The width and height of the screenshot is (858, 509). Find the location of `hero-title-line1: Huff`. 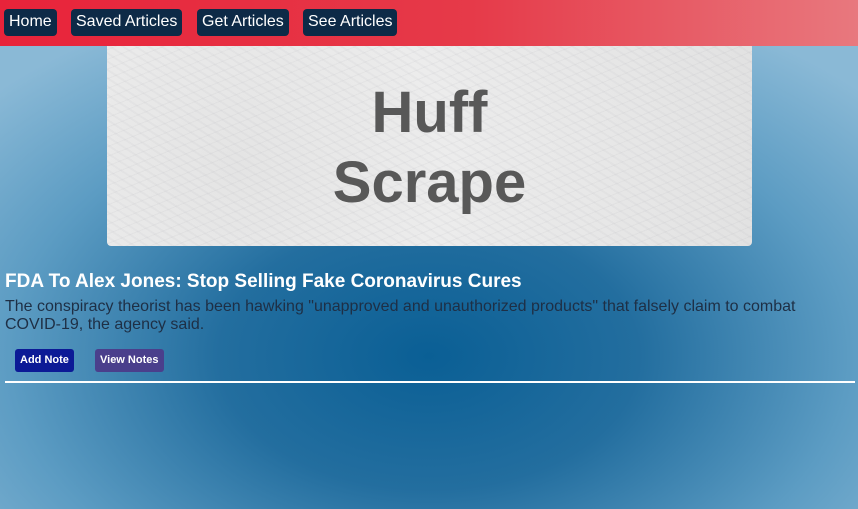

hero-title-line1: Huff is located at coordinates (429, 112).